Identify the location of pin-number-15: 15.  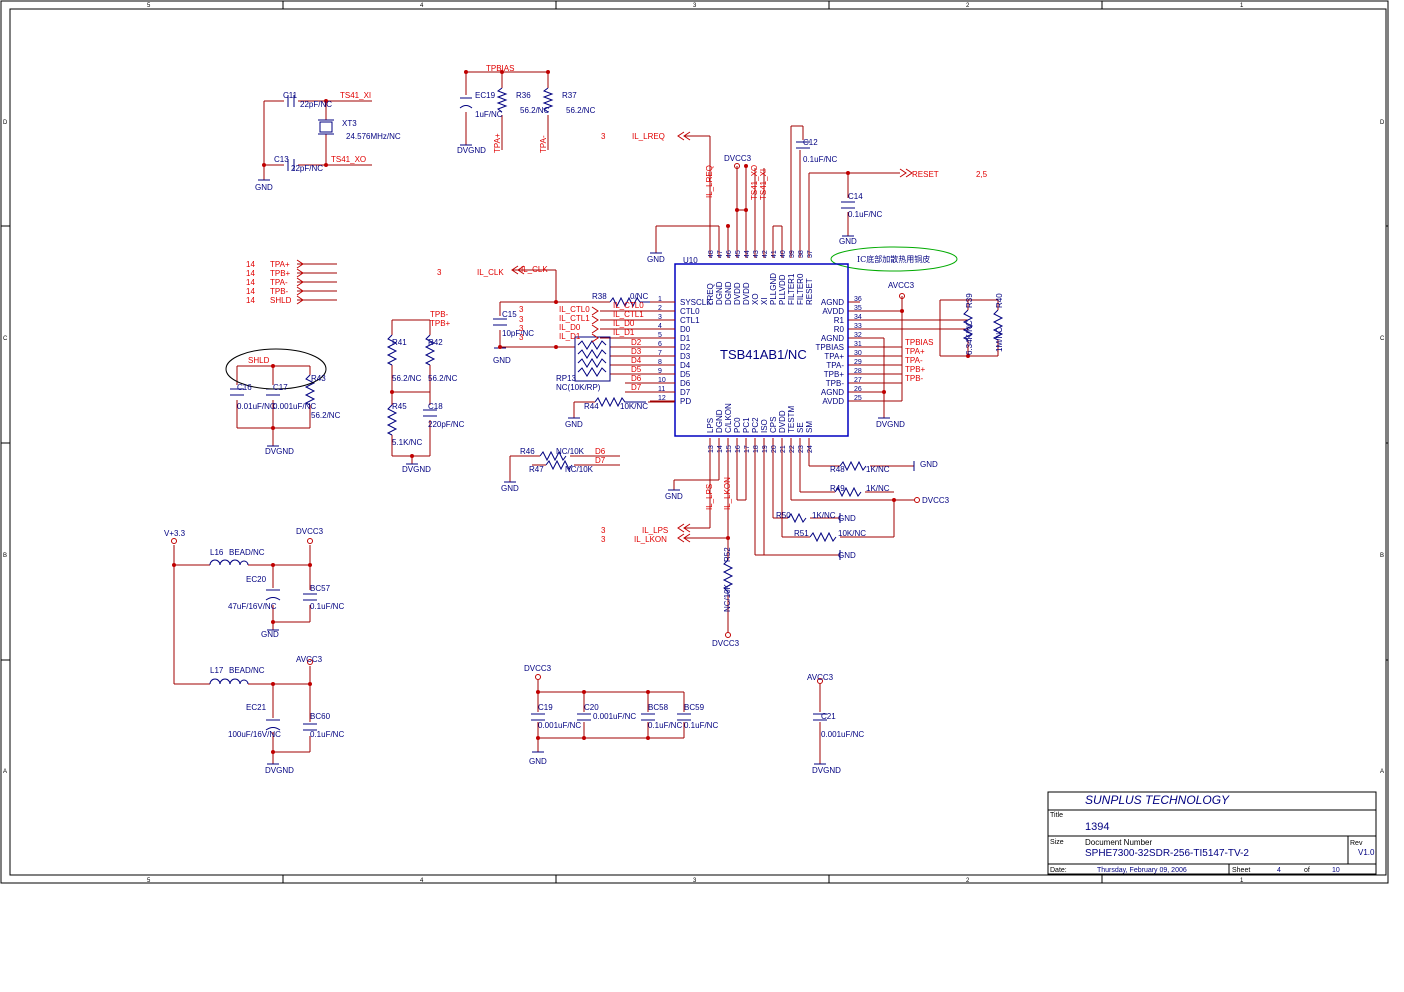
(729, 449).